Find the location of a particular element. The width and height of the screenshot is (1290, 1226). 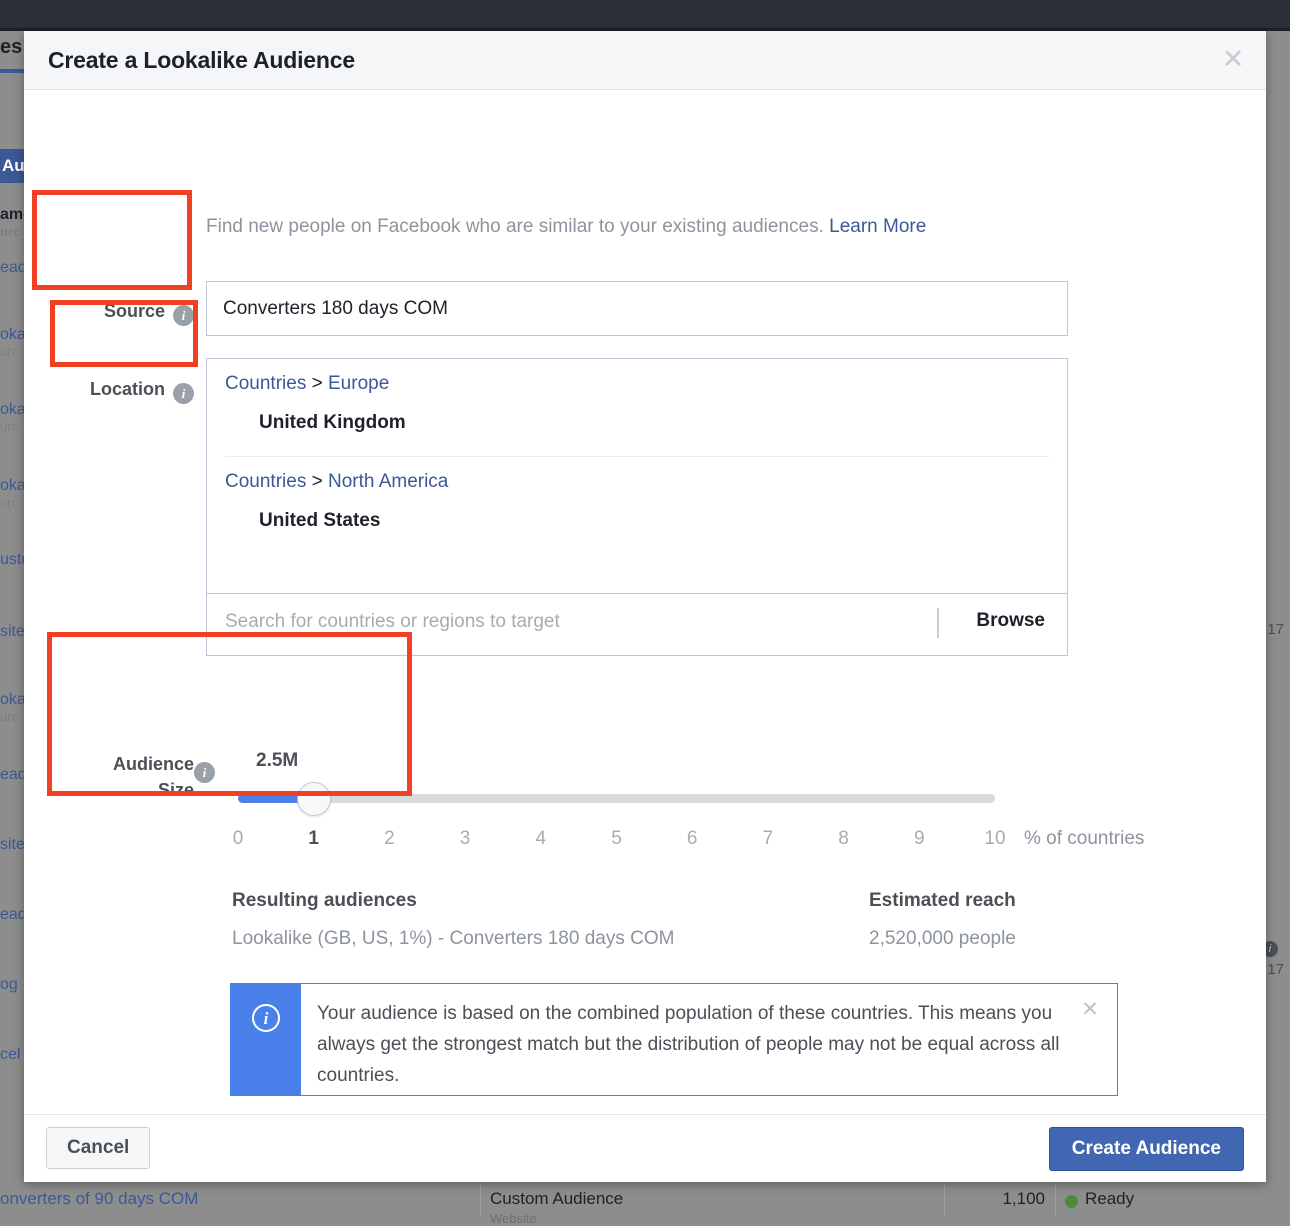

background-tab-underline is located at coordinates (12, 71).